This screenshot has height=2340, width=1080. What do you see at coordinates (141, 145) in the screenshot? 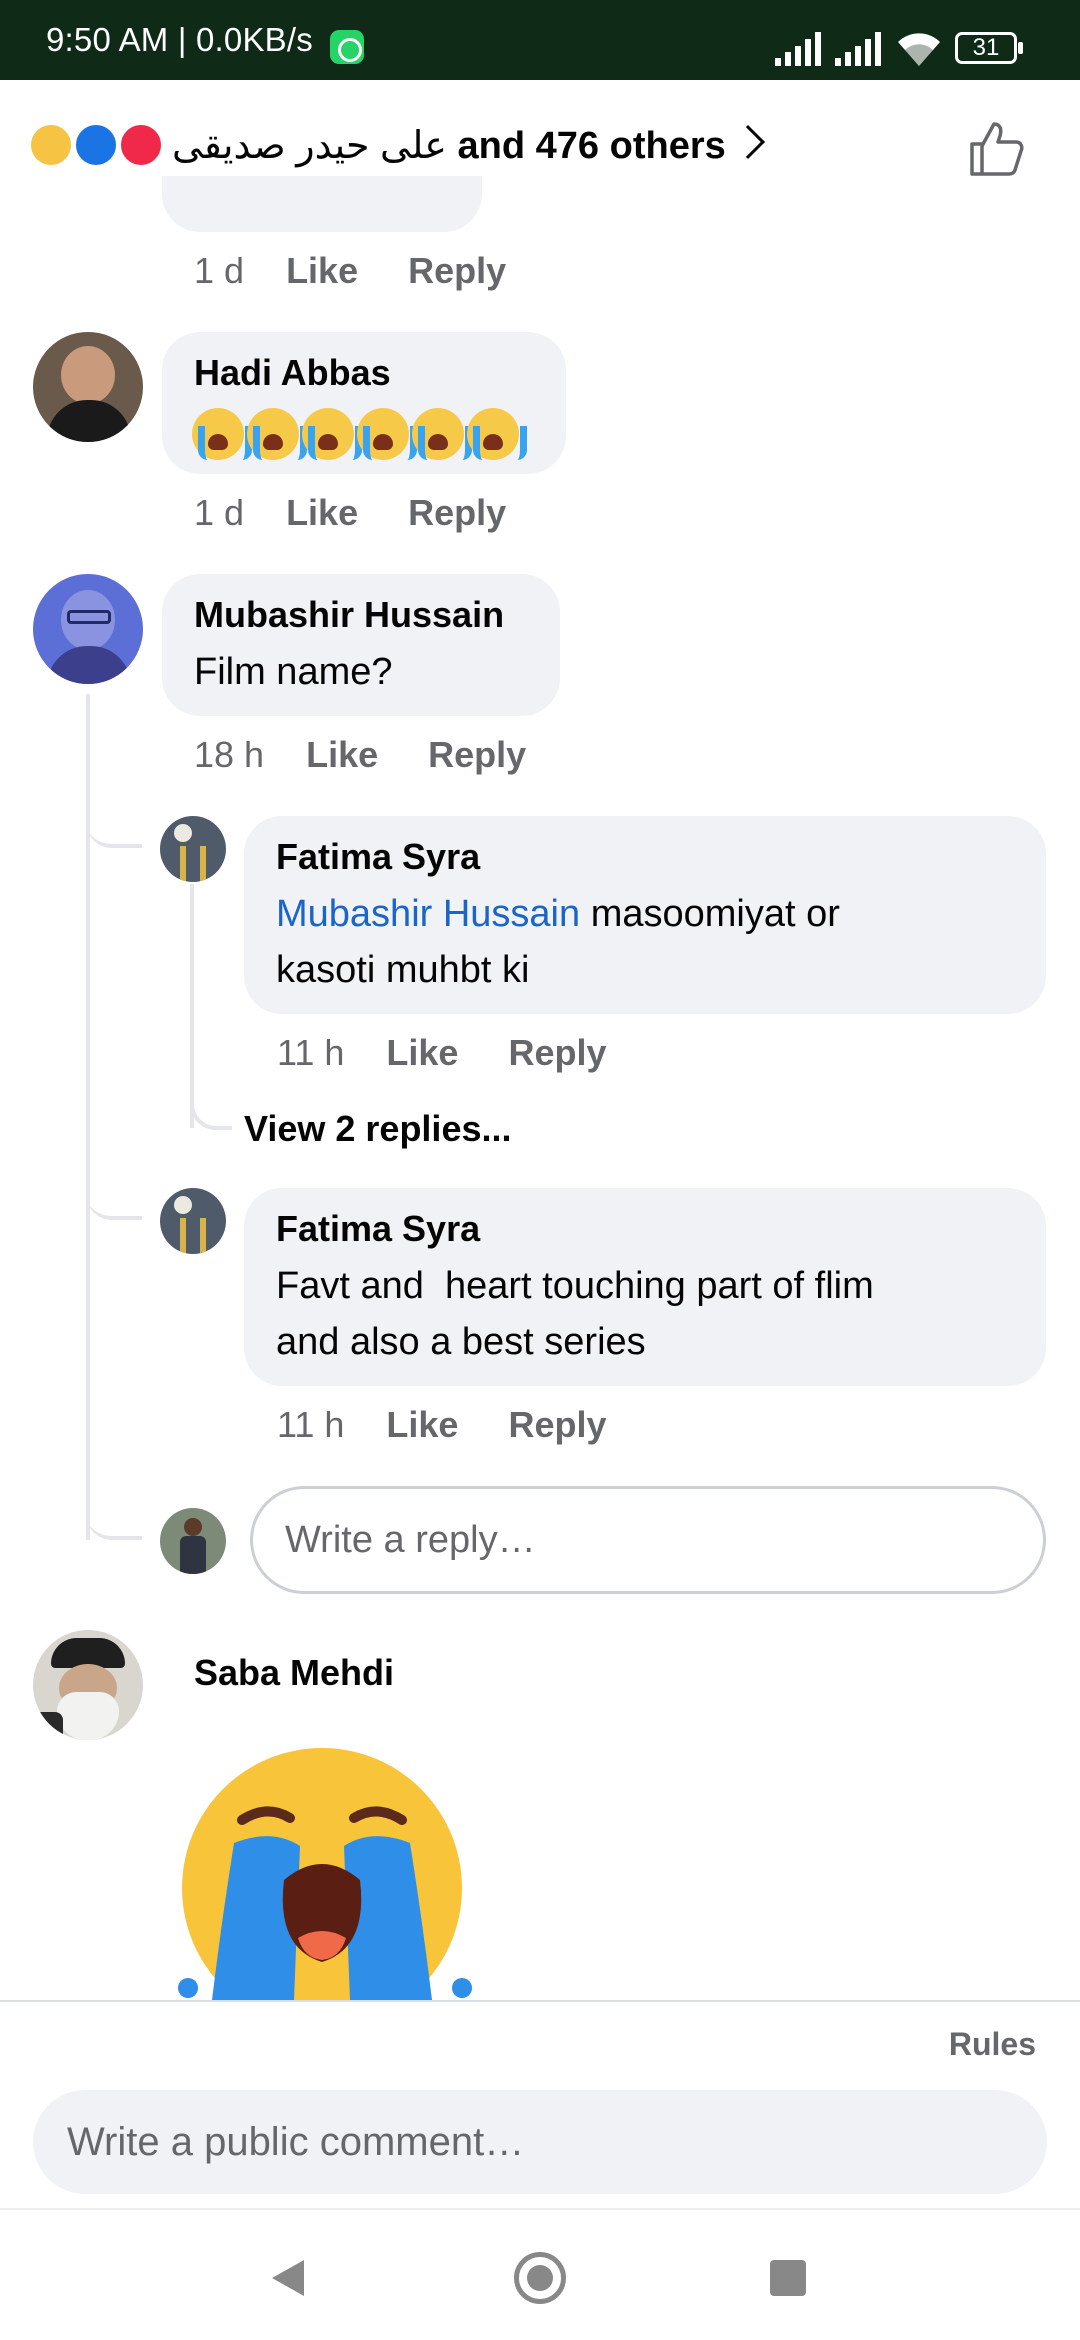
I see `love-reaction-icon` at bounding box center [141, 145].